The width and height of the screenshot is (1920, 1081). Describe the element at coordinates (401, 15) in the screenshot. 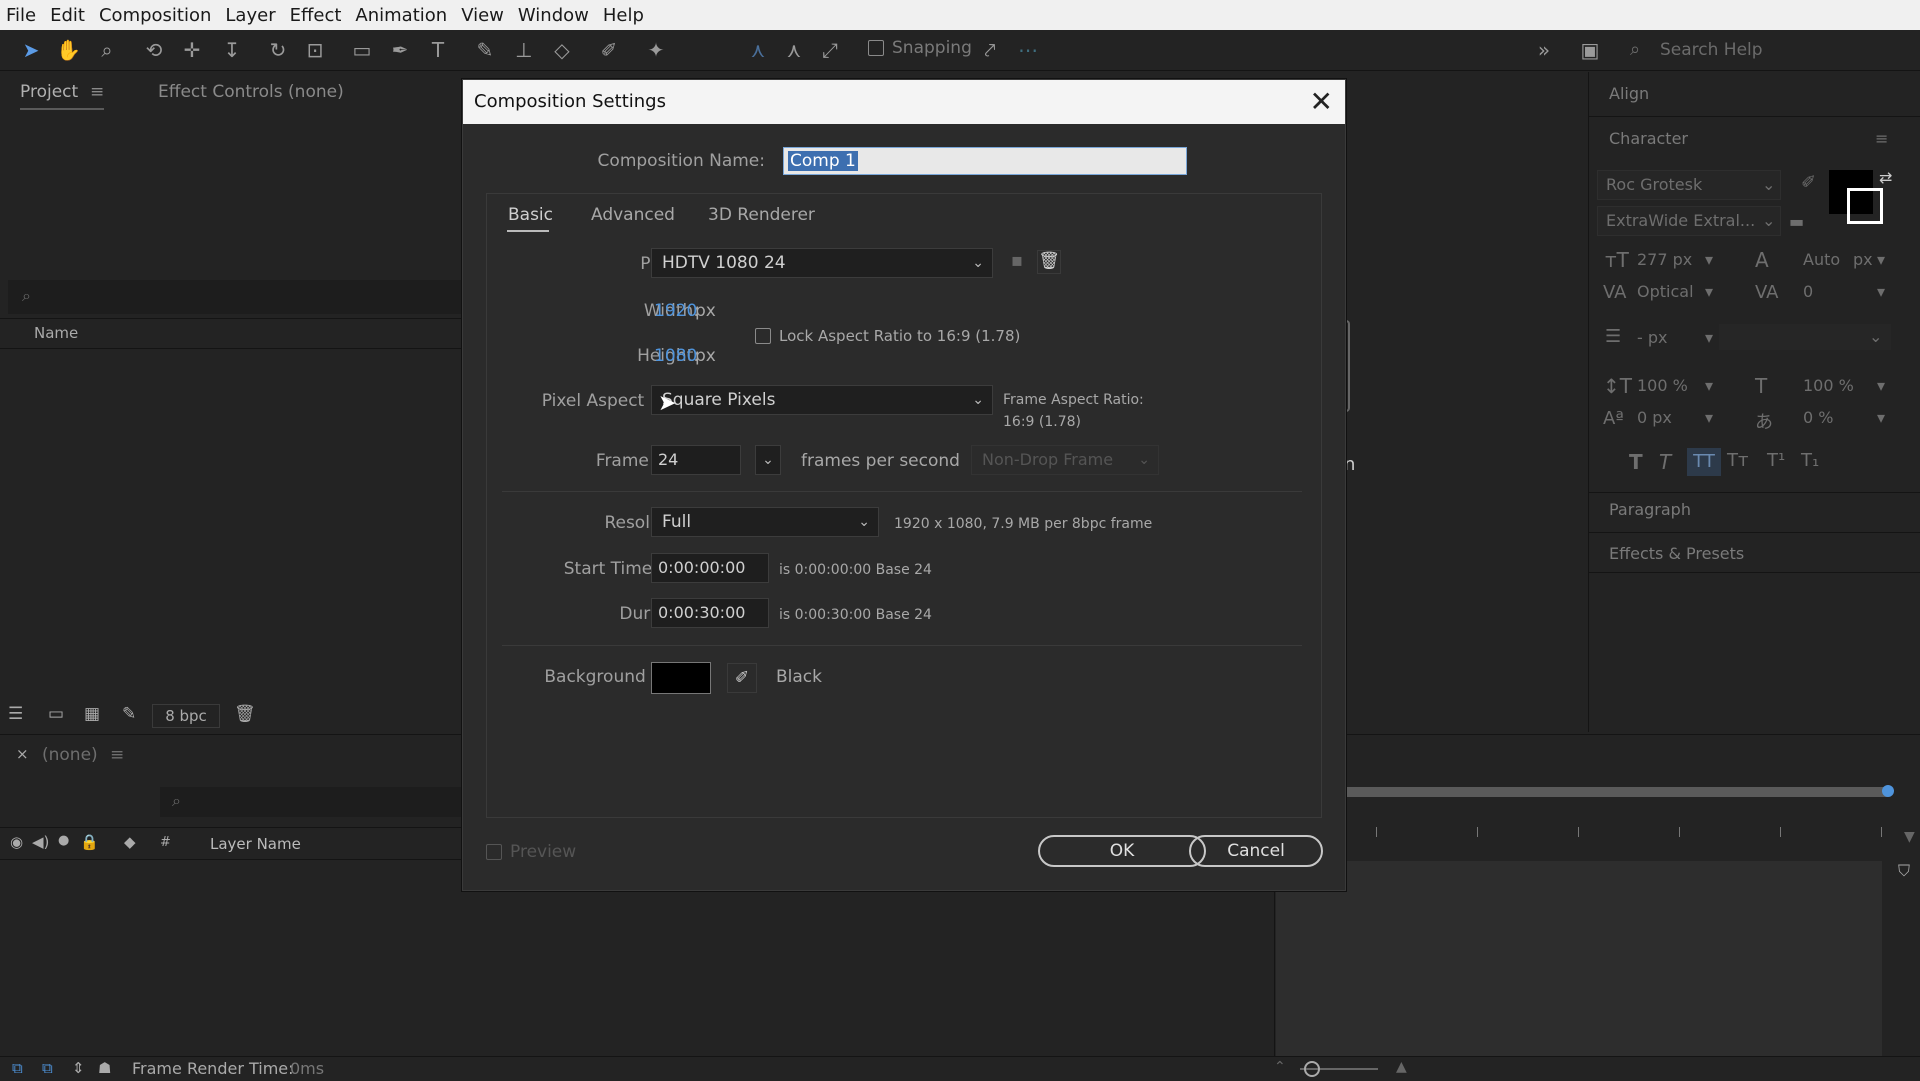

I see `menu-animation: Animation` at that location.